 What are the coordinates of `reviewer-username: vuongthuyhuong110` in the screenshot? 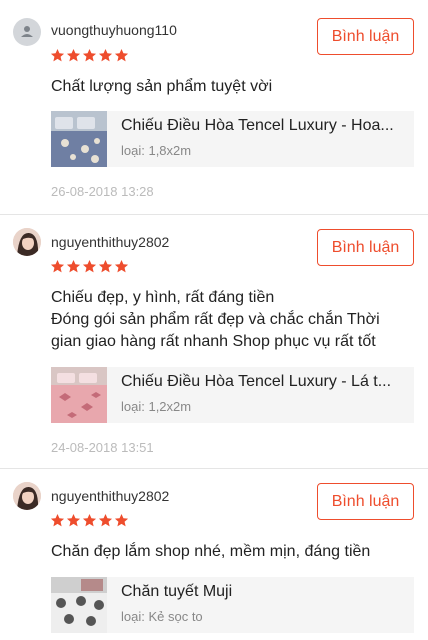 It's located at (114, 30).